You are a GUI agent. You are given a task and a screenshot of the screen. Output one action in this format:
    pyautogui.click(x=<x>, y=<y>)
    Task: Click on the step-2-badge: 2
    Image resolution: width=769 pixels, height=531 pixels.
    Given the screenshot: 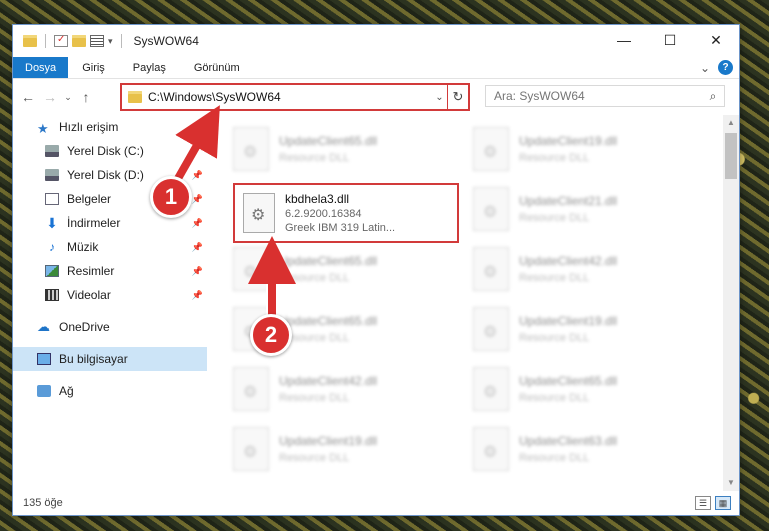 What is the action you would take?
    pyautogui.click(x=271, y=335)
    